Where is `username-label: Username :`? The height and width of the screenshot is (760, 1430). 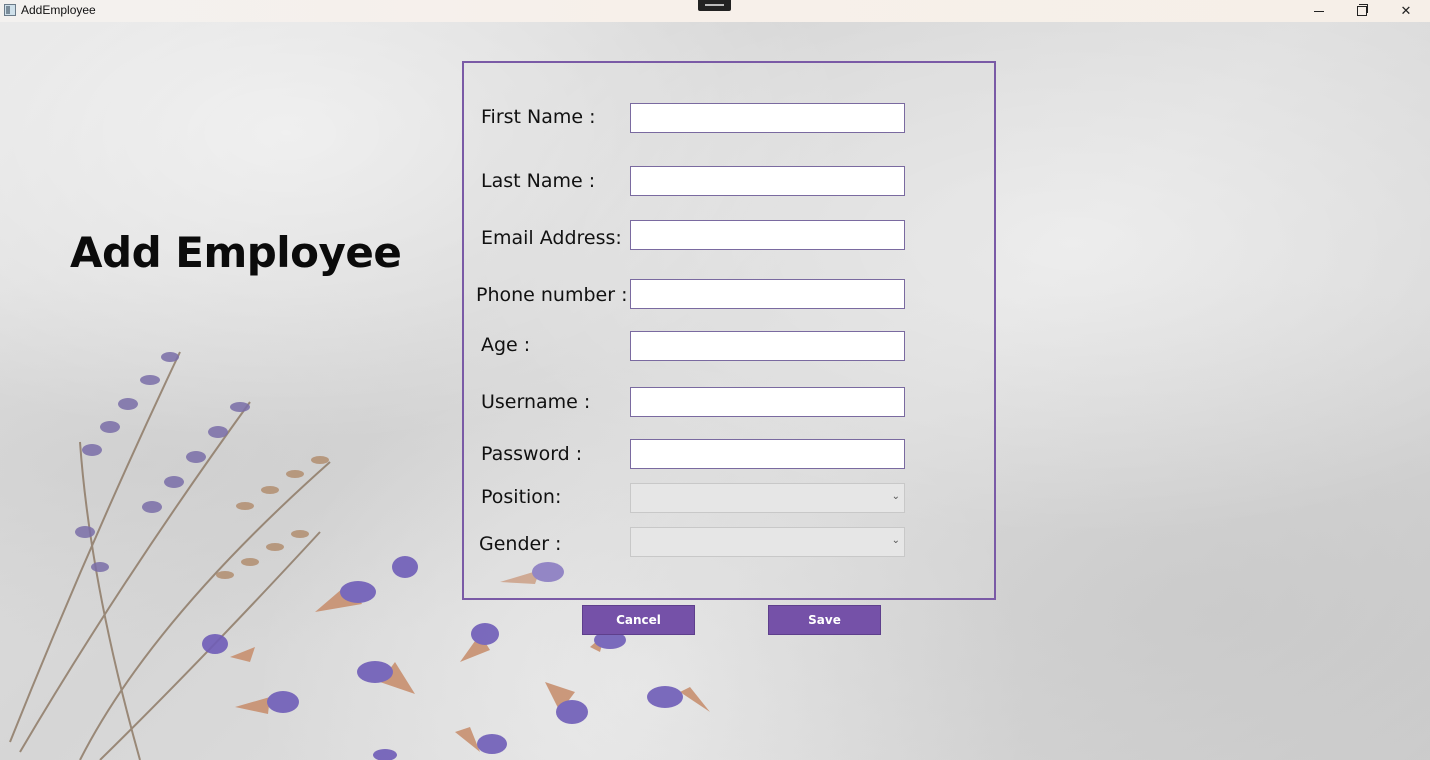 username-label: Username : is located at coordinates (536, 402).